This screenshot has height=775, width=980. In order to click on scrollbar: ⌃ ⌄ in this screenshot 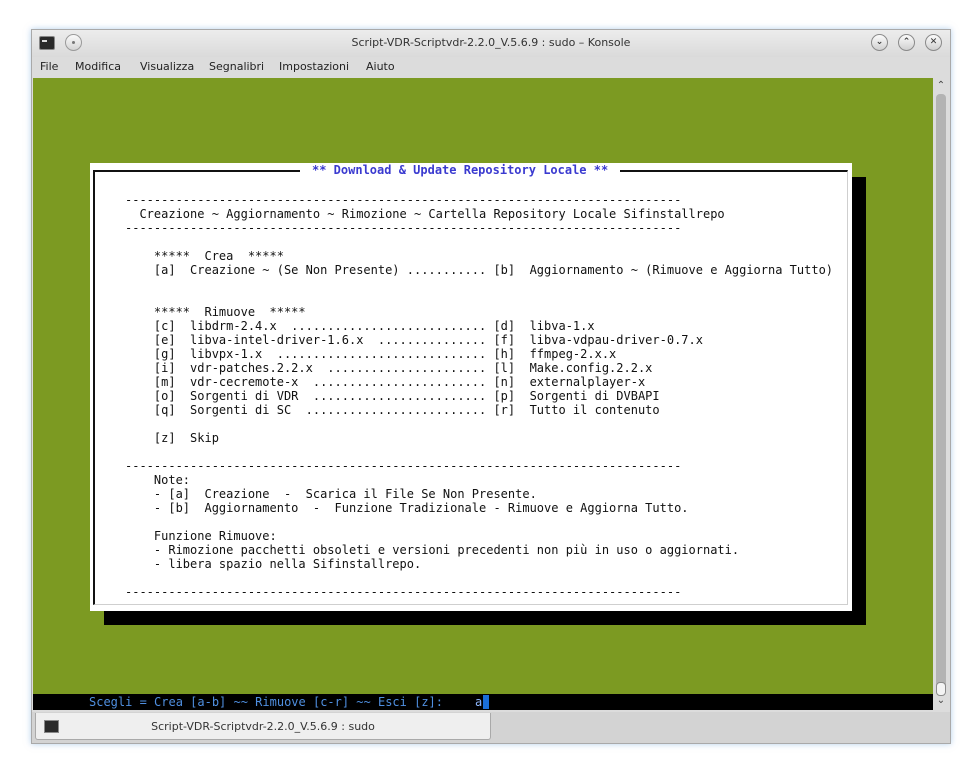, I will do `click(941, 394)`.